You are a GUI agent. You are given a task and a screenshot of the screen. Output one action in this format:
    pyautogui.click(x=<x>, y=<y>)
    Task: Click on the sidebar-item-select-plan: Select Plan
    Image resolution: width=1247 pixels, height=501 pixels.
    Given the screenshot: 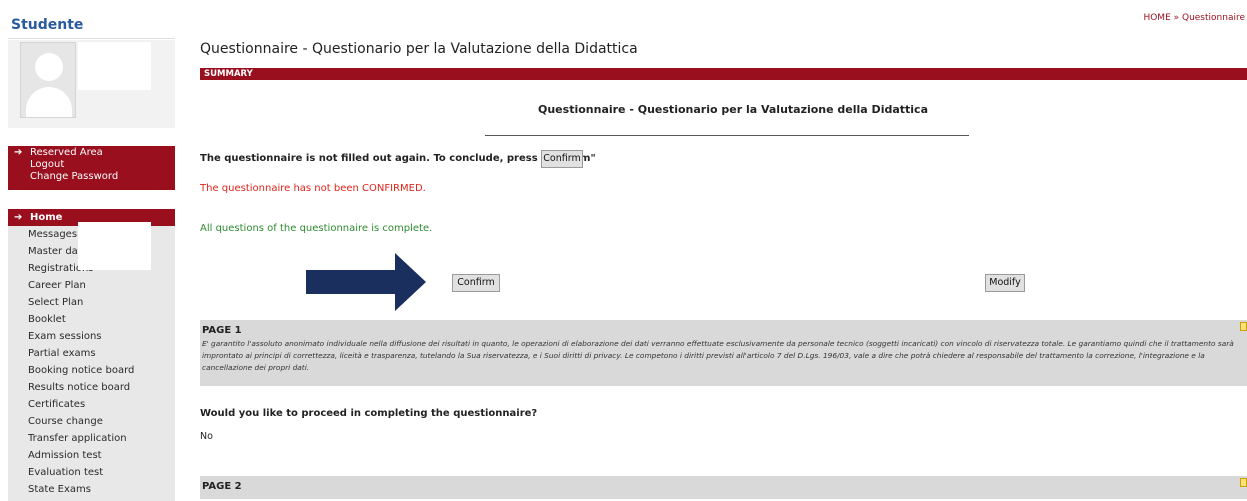 What is the action you would take?
    pyautogui.click(x=91, y=302)
    